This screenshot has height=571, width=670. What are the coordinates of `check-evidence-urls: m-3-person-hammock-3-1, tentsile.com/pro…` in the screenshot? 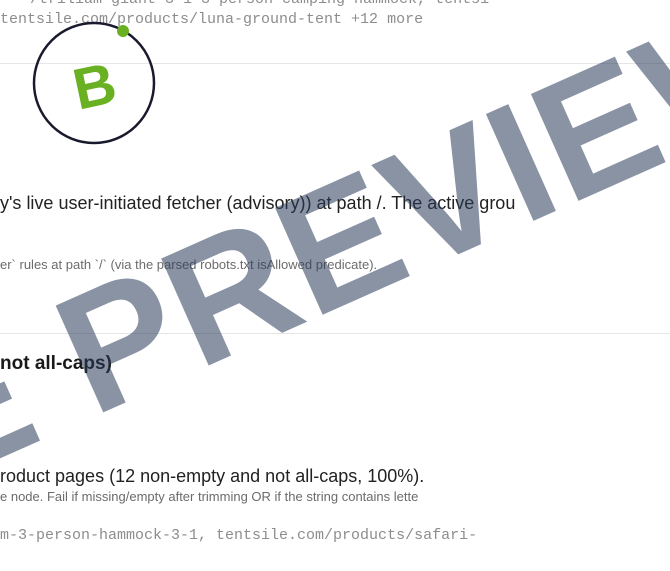 It's located at (239, 535).